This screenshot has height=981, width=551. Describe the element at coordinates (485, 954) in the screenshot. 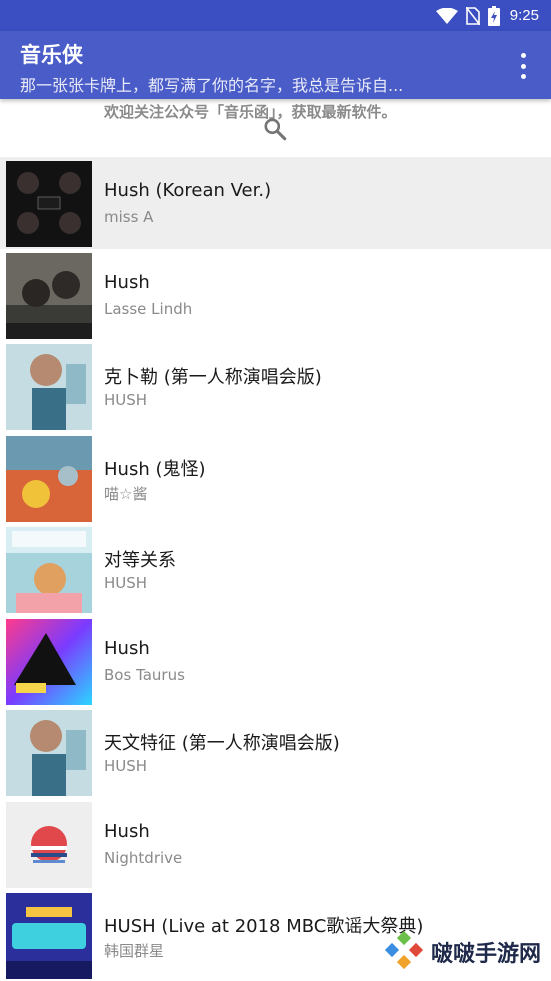

I see `watermark-text: 啵啵手游网` at that location.